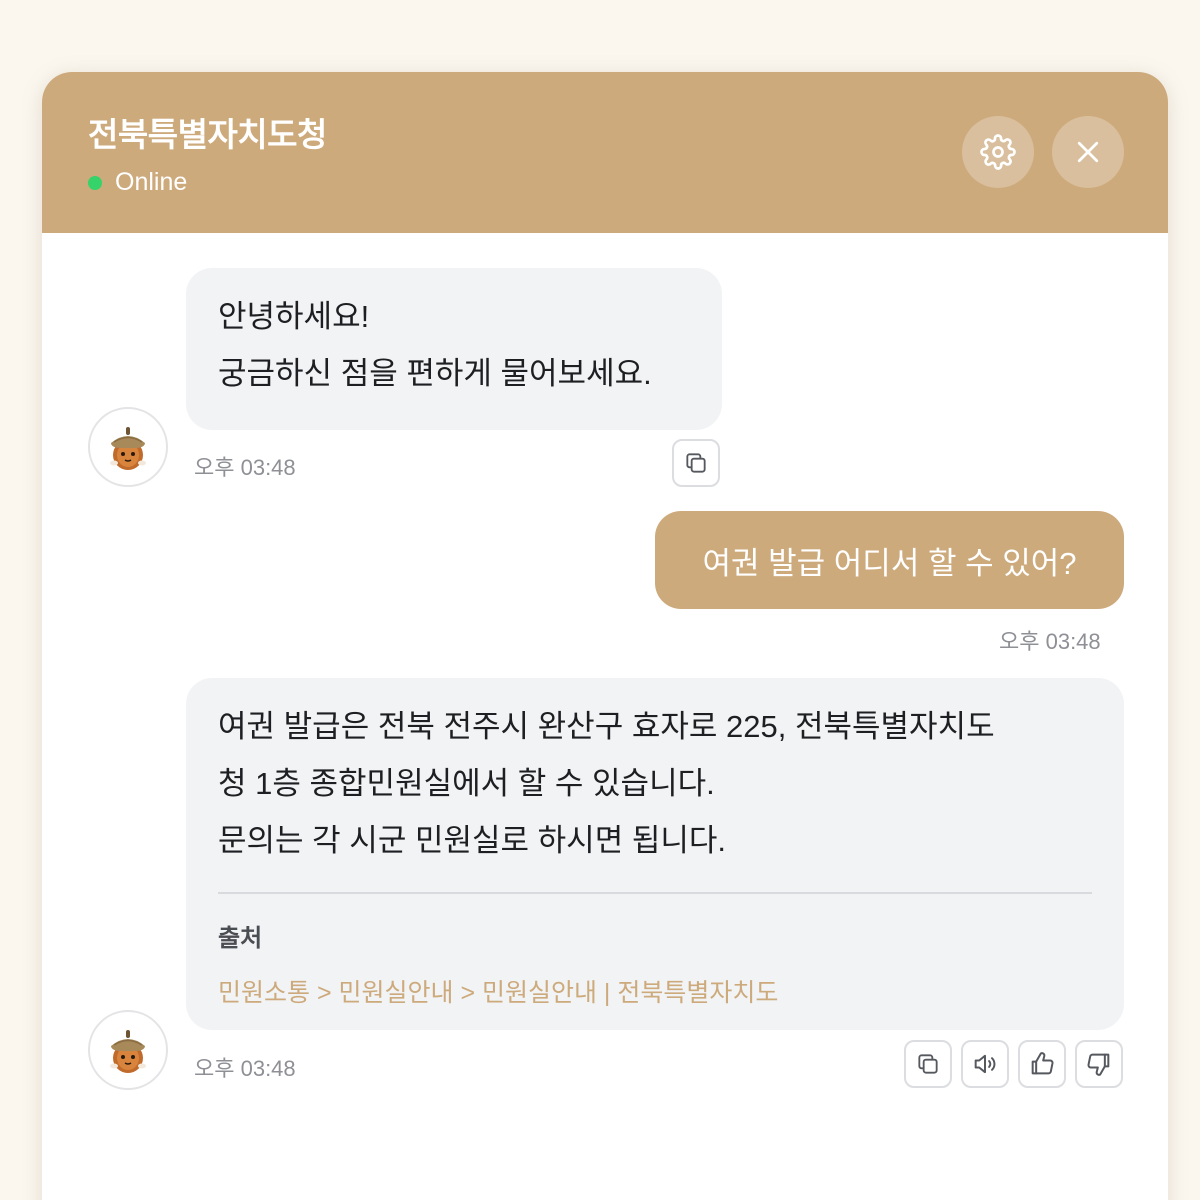 The height and width of the screenshot is (1200, 1200). I want to click on status-dot-icon, so click(95, 182).